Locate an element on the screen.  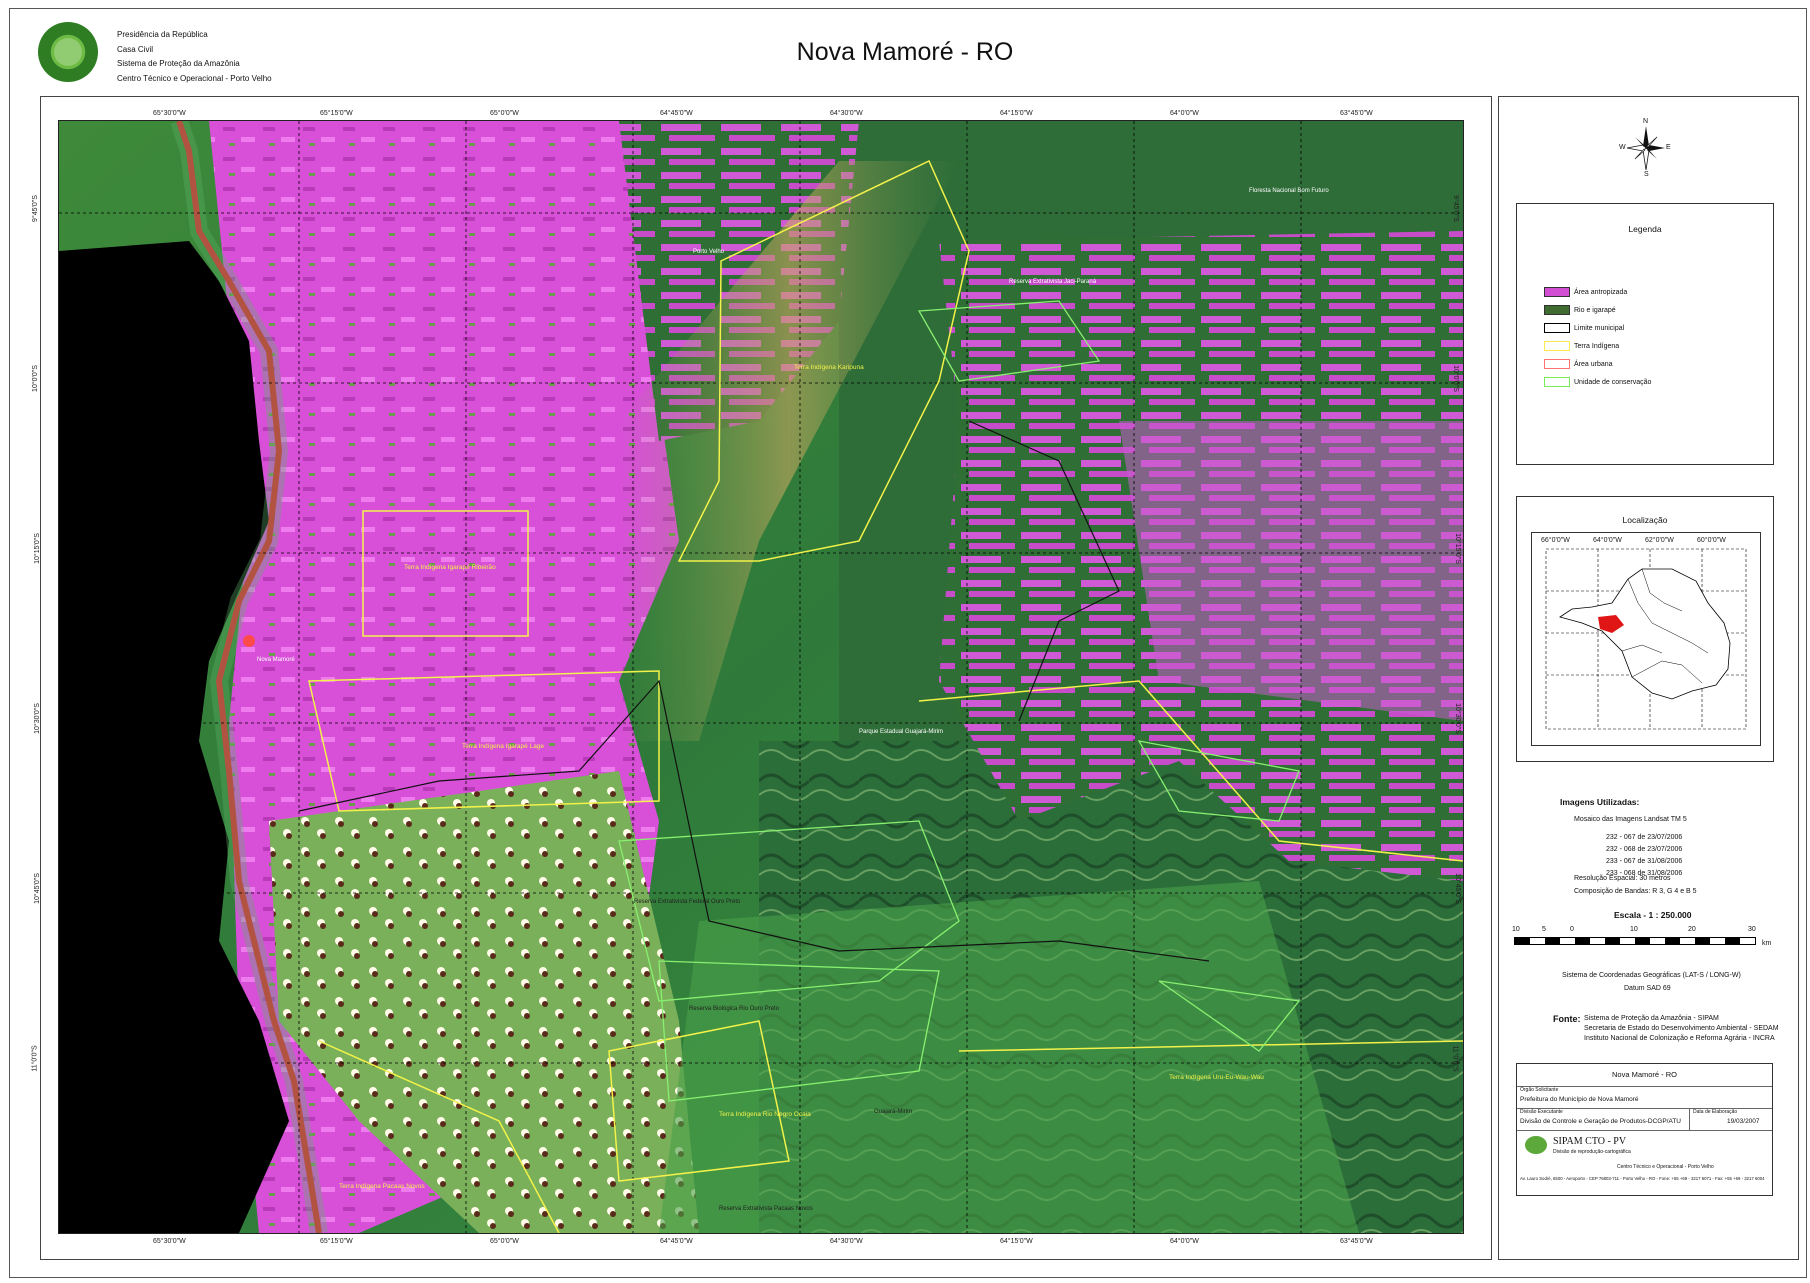
division-label: Divisão Executante is located at coordinates (1541, 1112).